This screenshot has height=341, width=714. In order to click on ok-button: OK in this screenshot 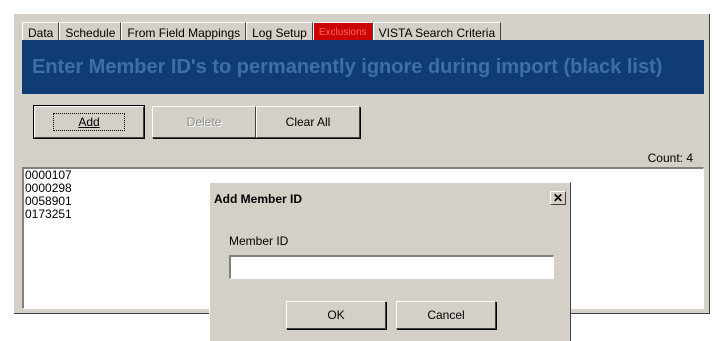, I will do `click(336, 315)`.